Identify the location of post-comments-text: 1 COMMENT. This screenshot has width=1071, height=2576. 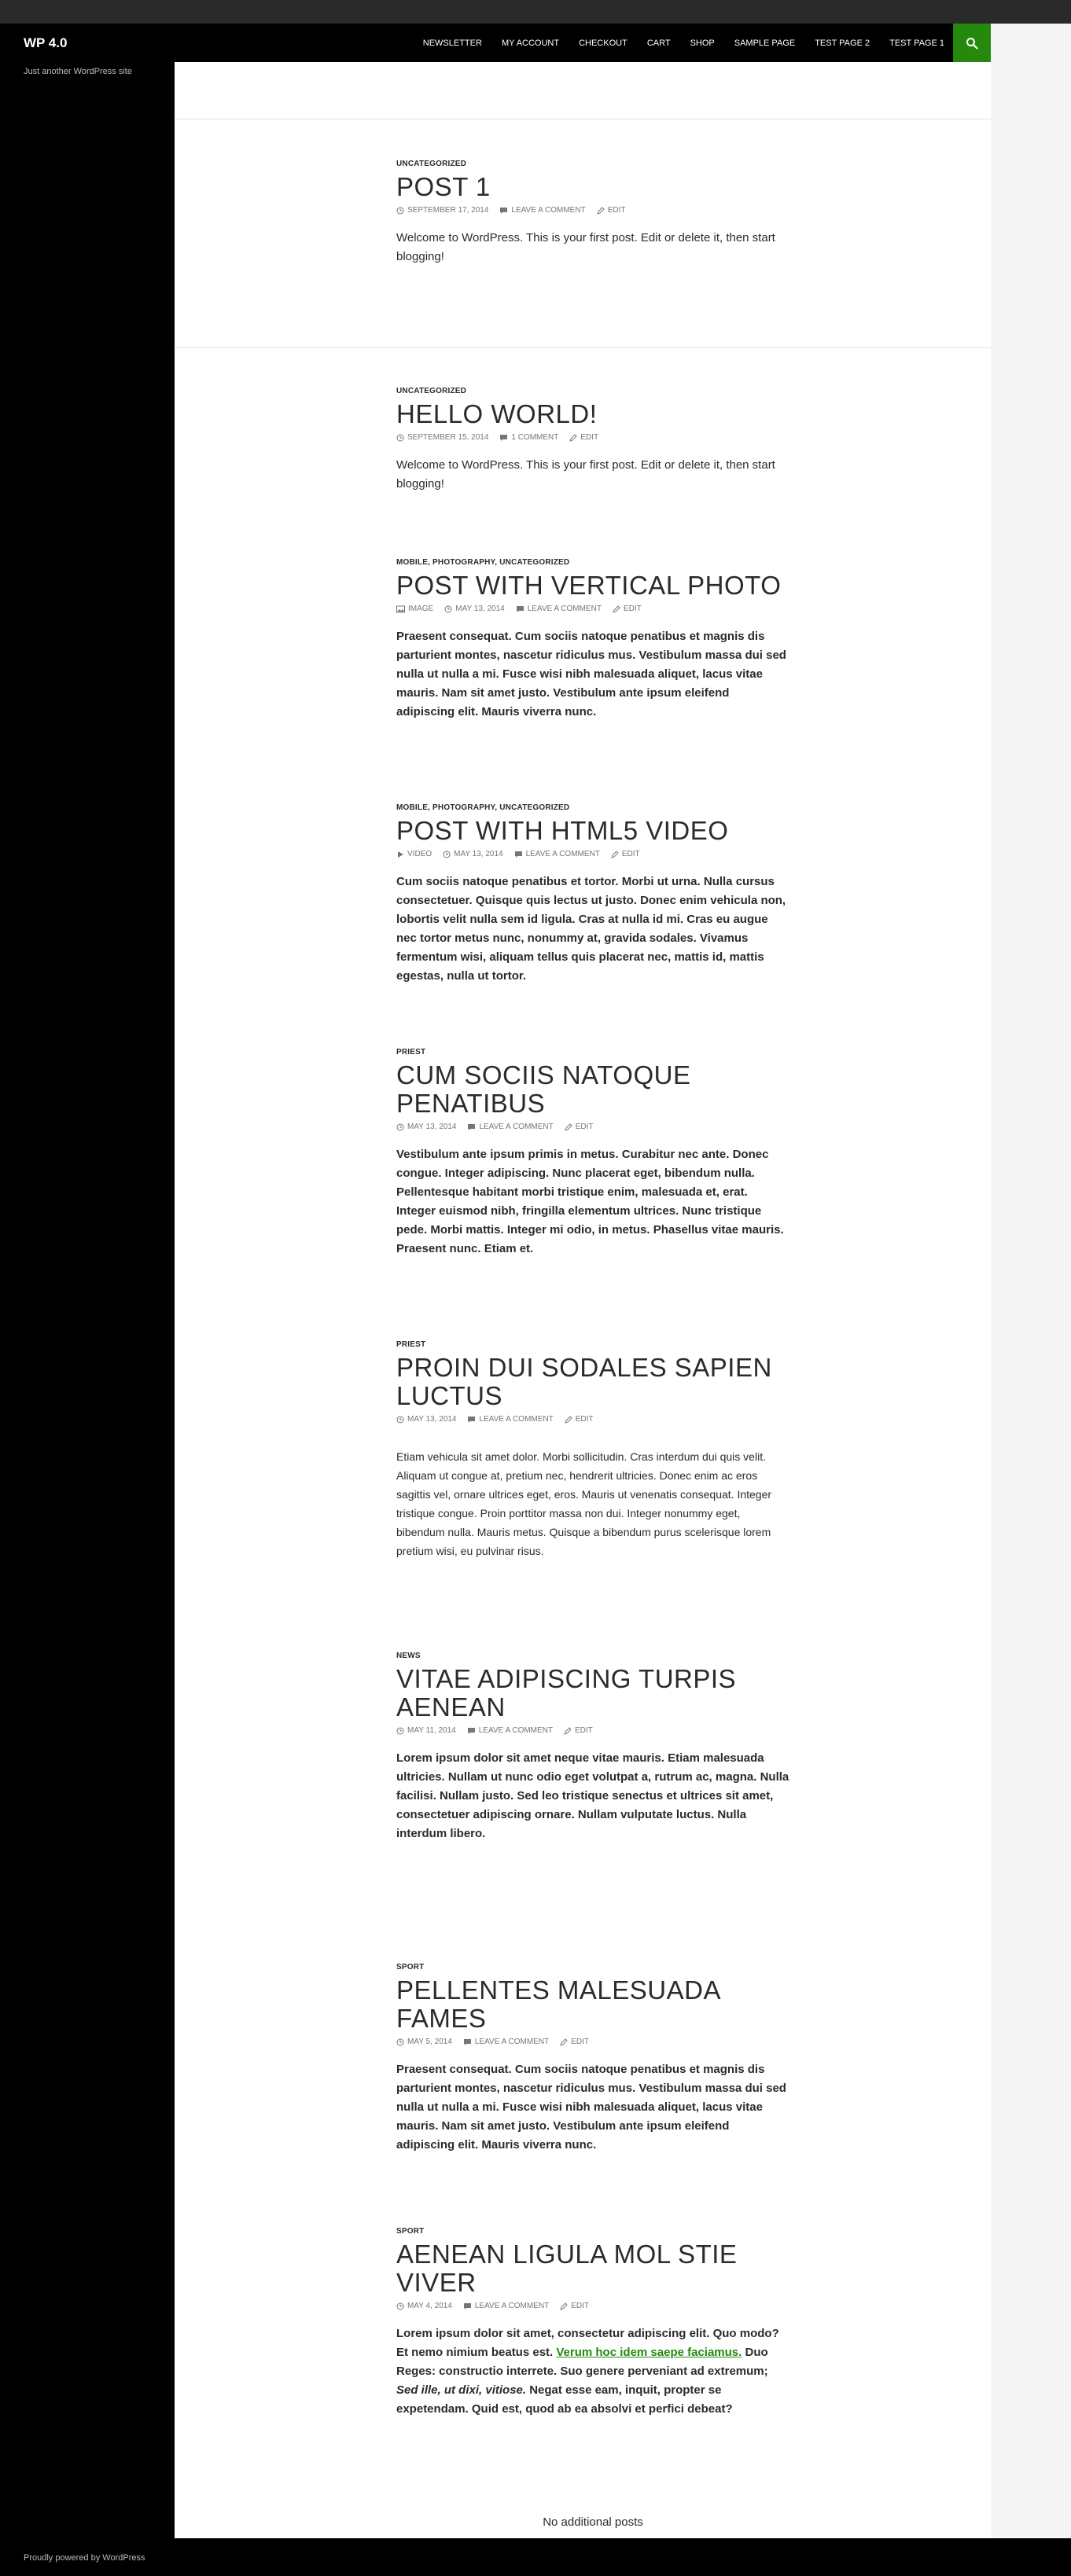
(535, 437).